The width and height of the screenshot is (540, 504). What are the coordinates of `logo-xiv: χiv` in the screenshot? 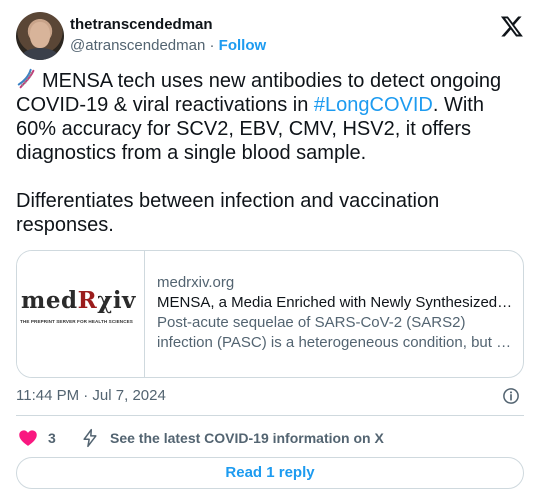 It's located at (116, 300).